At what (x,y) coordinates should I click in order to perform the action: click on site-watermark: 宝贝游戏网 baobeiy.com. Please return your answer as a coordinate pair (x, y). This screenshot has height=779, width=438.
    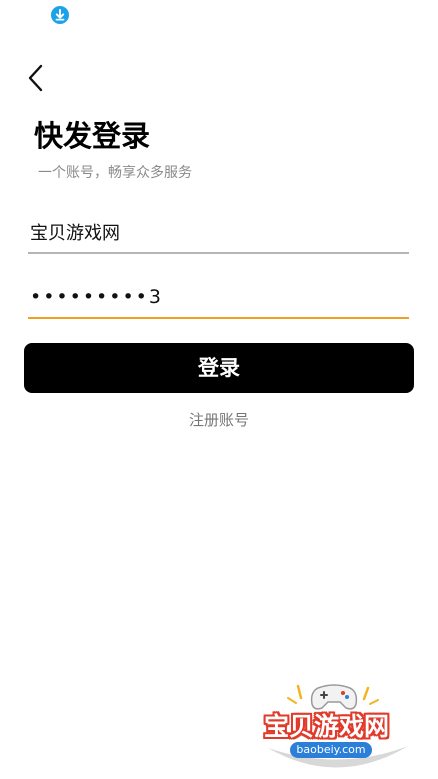
    Looking at the image, I should click on (338, 726).